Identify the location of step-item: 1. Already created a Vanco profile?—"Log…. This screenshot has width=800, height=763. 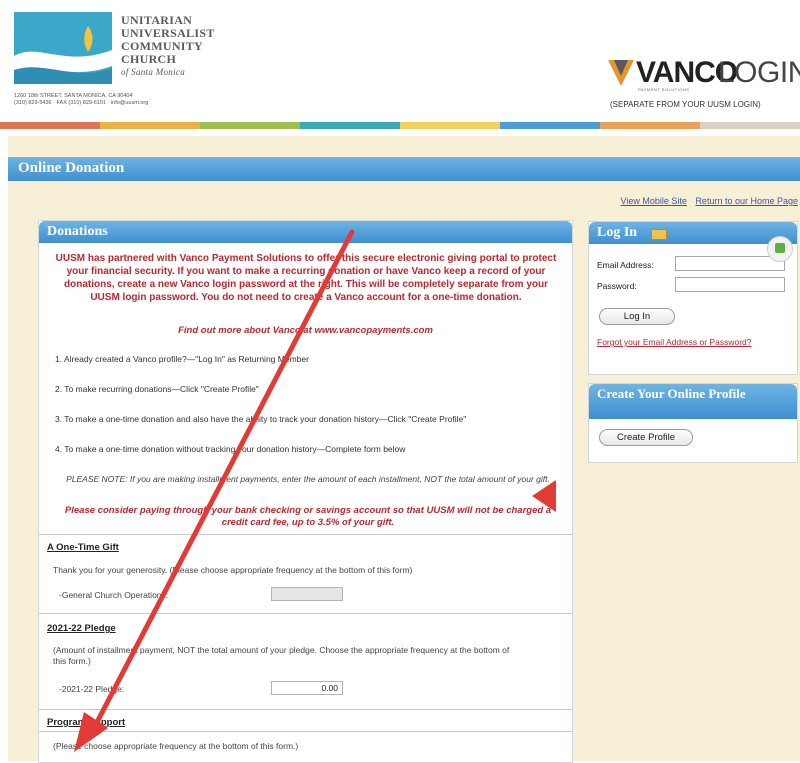
(182, 359).